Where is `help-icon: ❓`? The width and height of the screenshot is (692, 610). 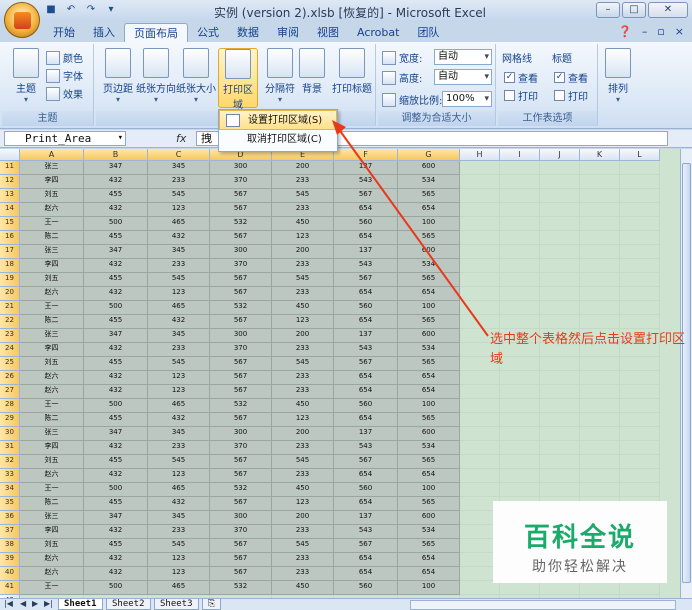
help-icon: ❓ is located at coordinates (625, 31).